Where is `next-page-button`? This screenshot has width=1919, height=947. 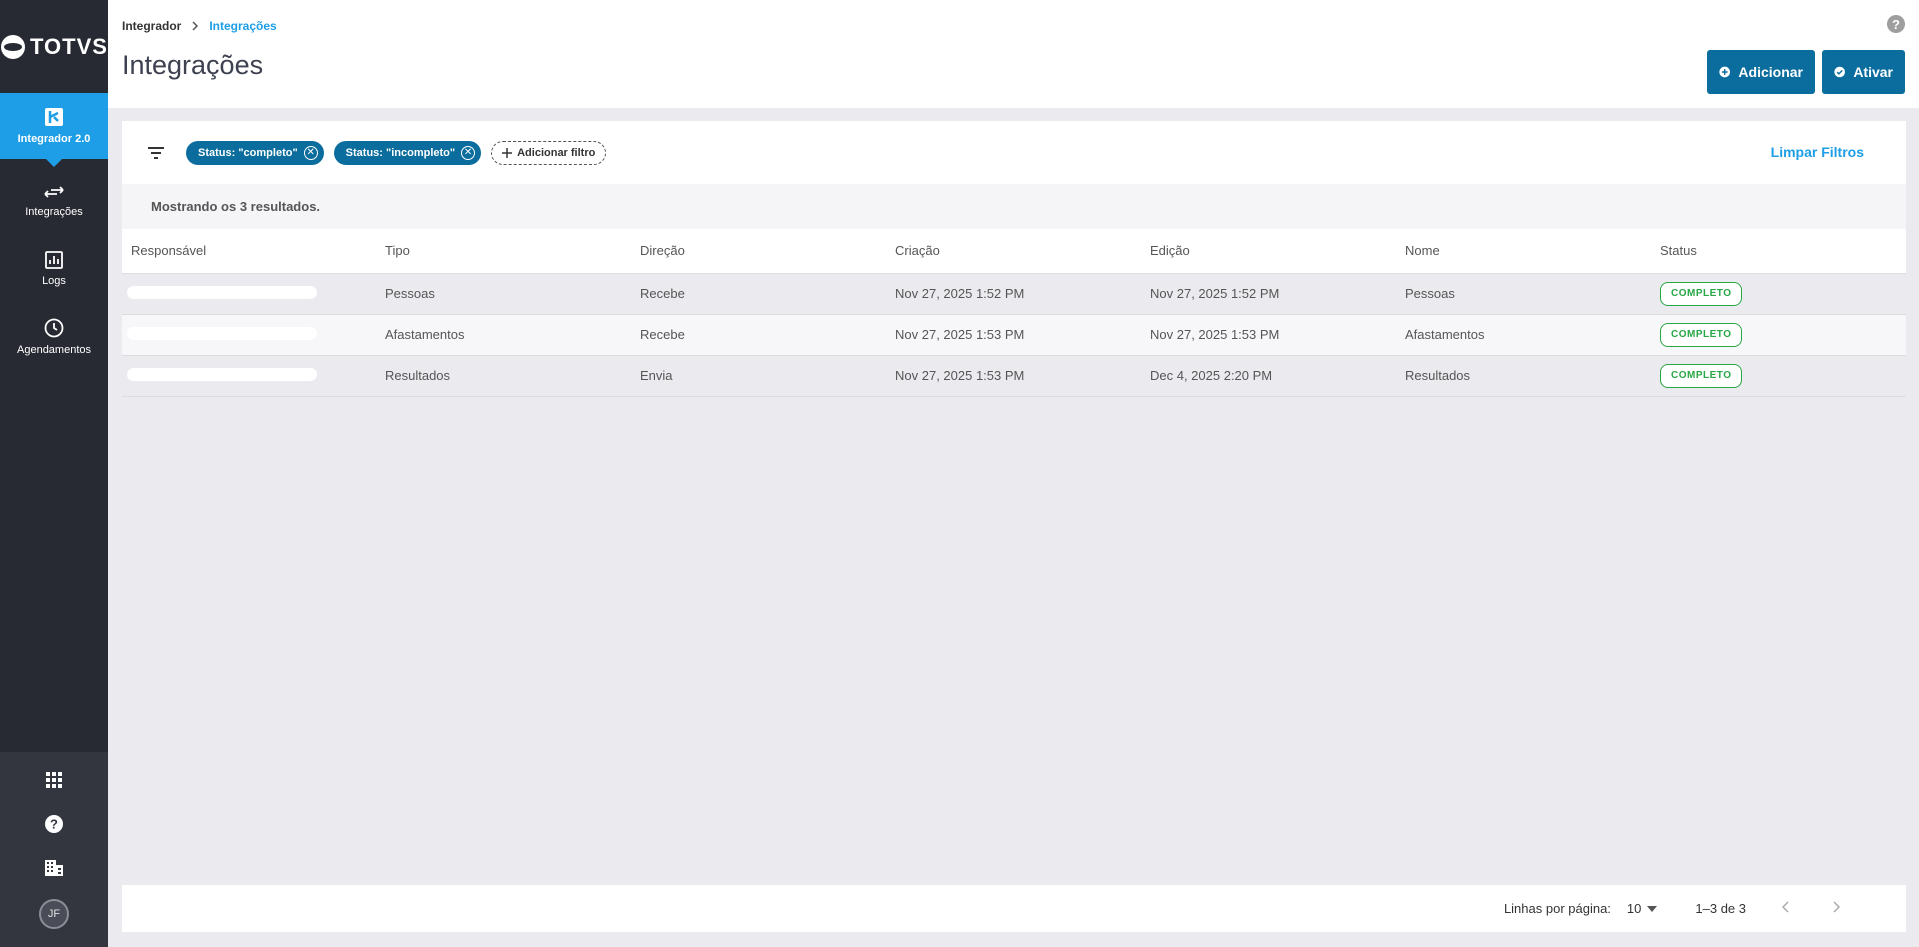 next-page-button is located at coordinates (1836, 909).